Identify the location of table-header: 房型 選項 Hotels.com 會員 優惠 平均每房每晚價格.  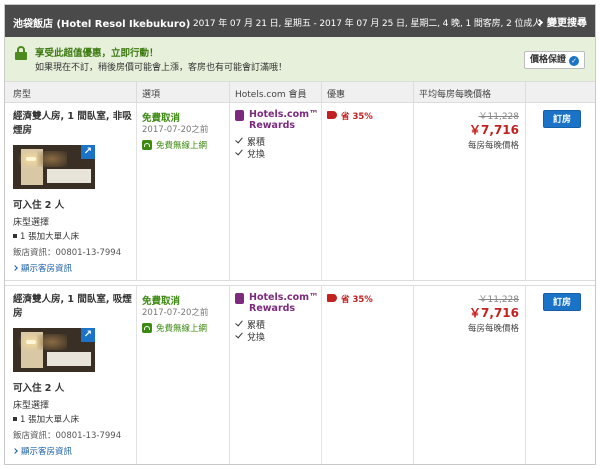
(300, 92).